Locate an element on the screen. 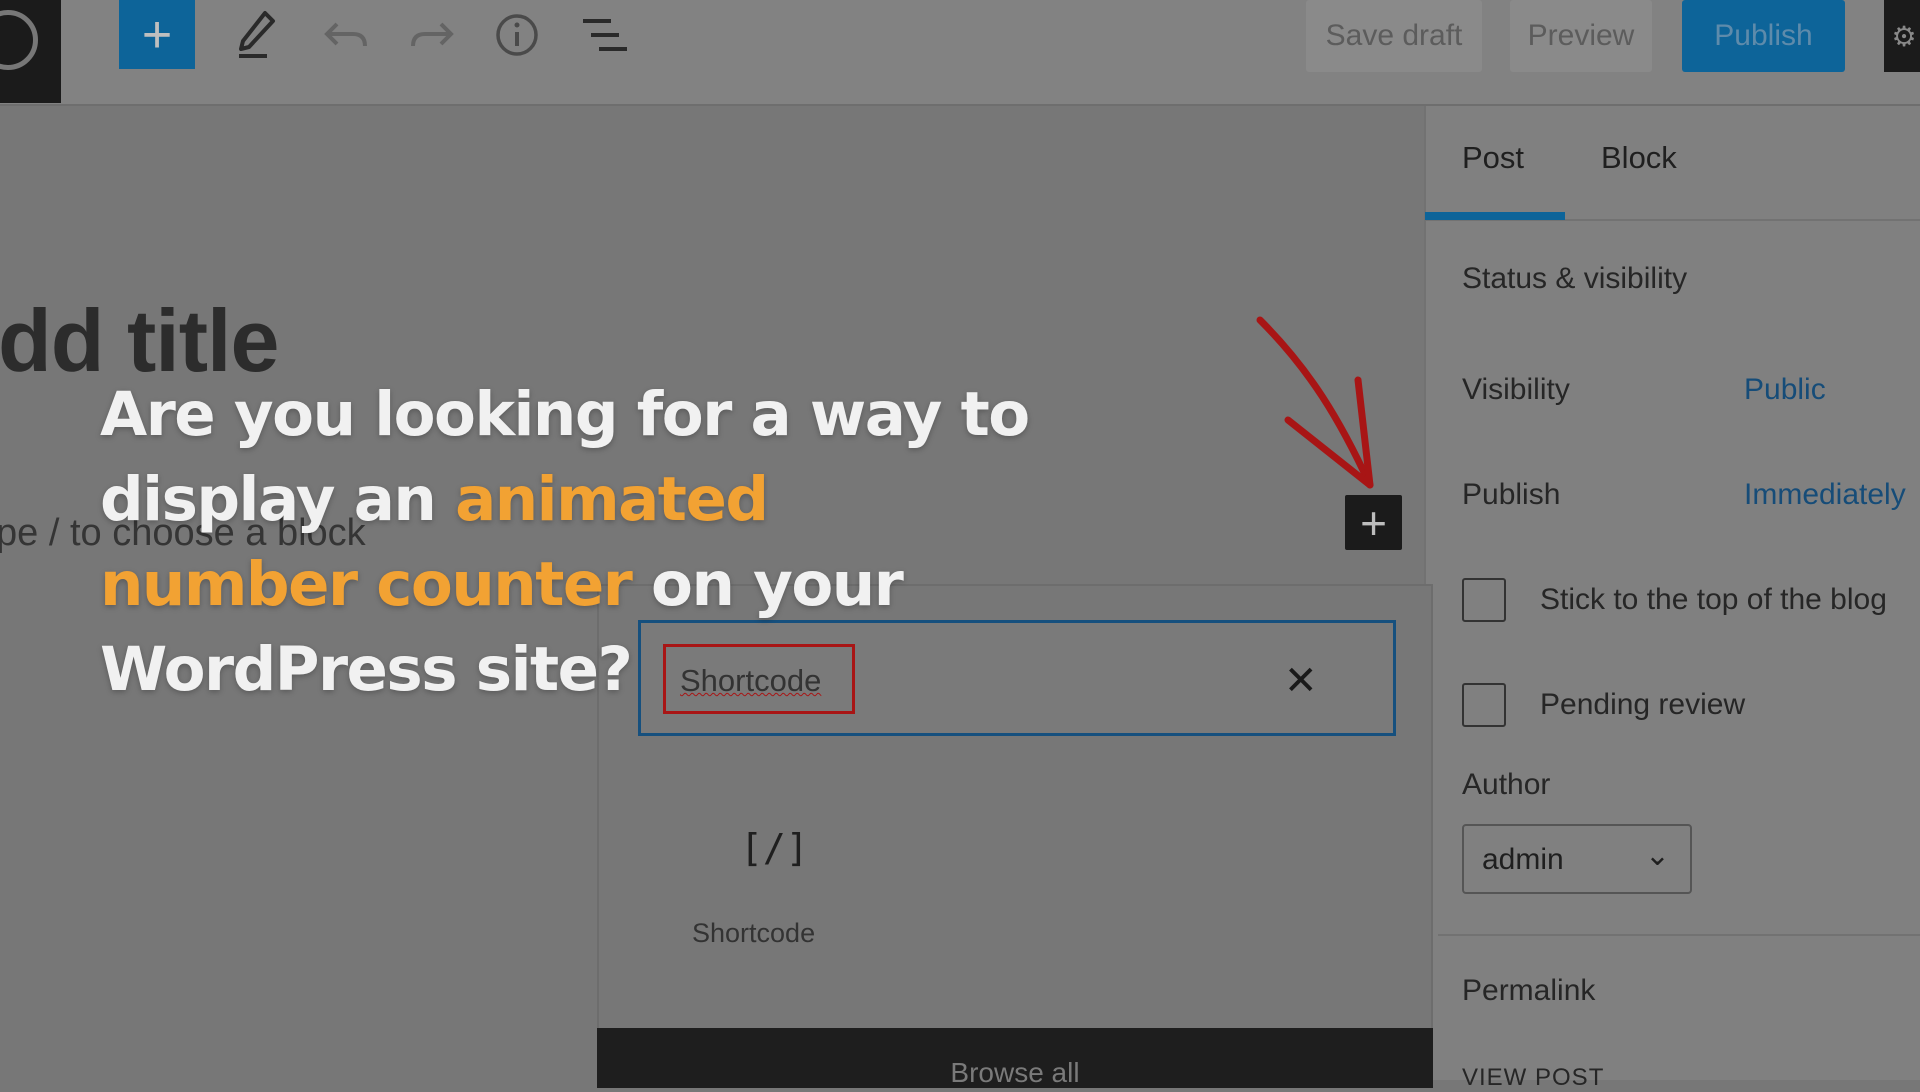 This screenshot has width=1920, height=1092. publish-button: Publish is located at coordinates (1763, 36).